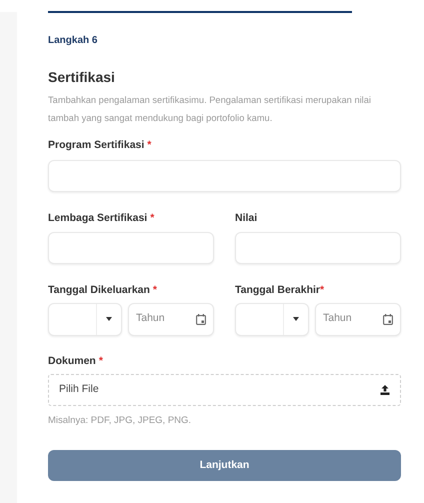  I want to click on field-label: Tanggal Dikeluarkan, so click(99, 290).